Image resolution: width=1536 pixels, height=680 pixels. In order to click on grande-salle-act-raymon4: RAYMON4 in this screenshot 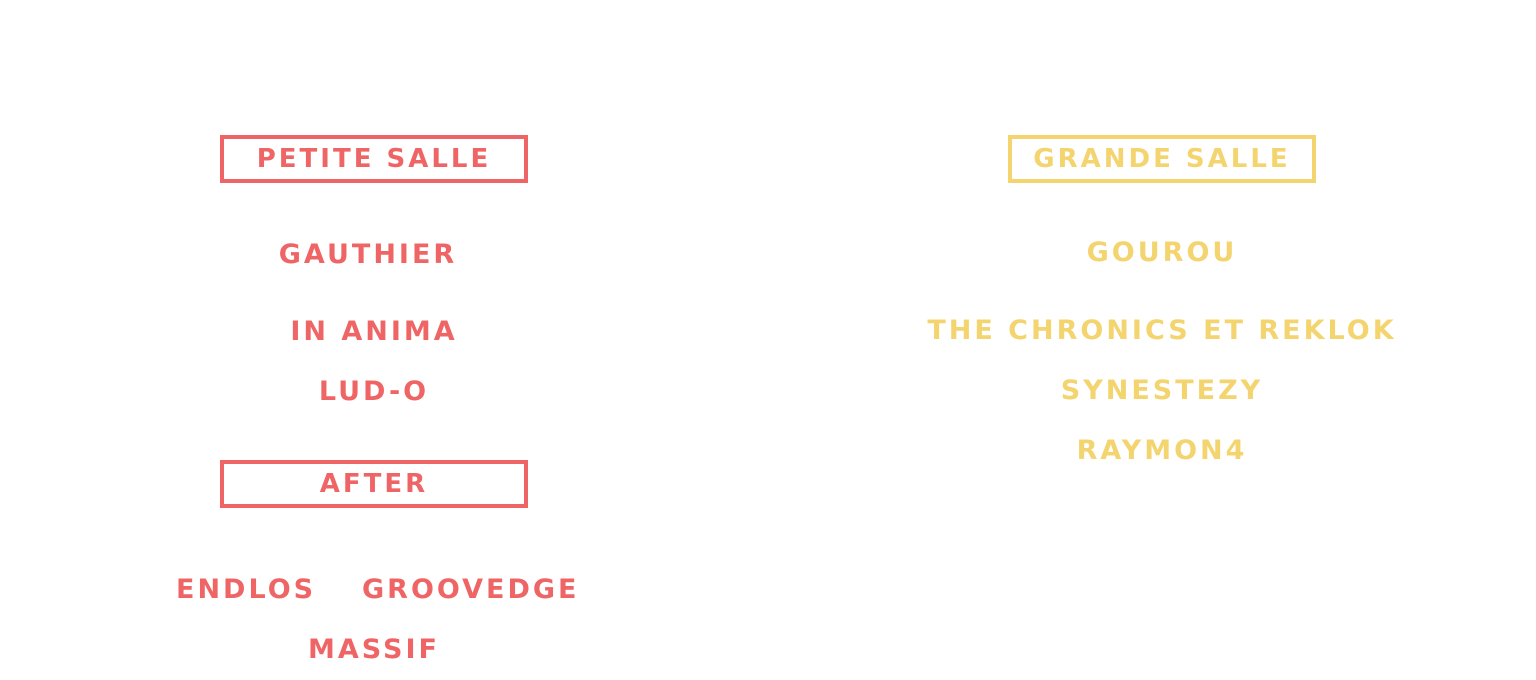, I will do `click(1162, 450)`.